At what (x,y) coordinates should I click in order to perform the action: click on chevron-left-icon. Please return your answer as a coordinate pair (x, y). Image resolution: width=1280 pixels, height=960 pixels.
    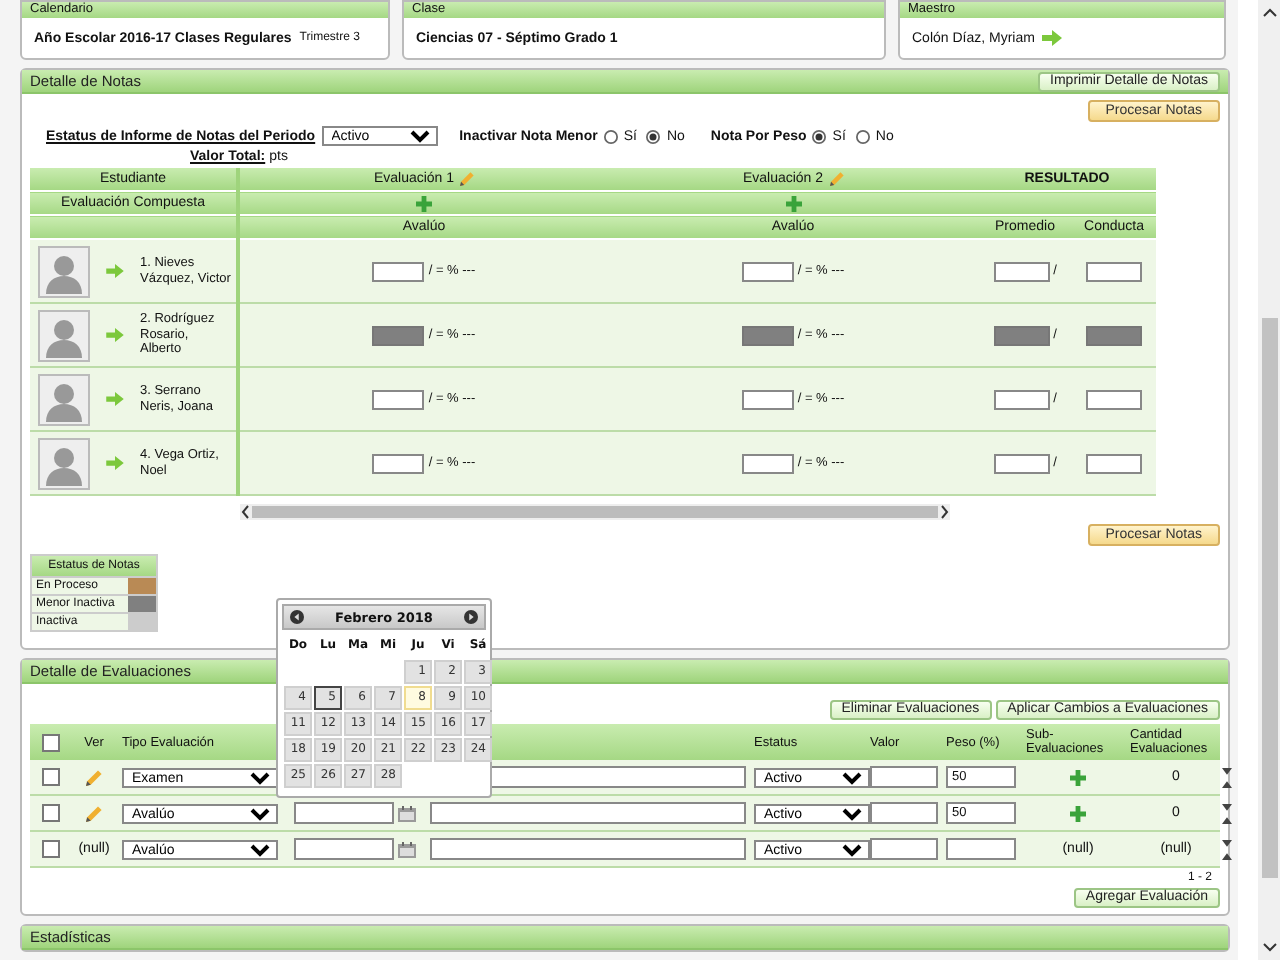
    Looking at the image, I should click on (246, 512).